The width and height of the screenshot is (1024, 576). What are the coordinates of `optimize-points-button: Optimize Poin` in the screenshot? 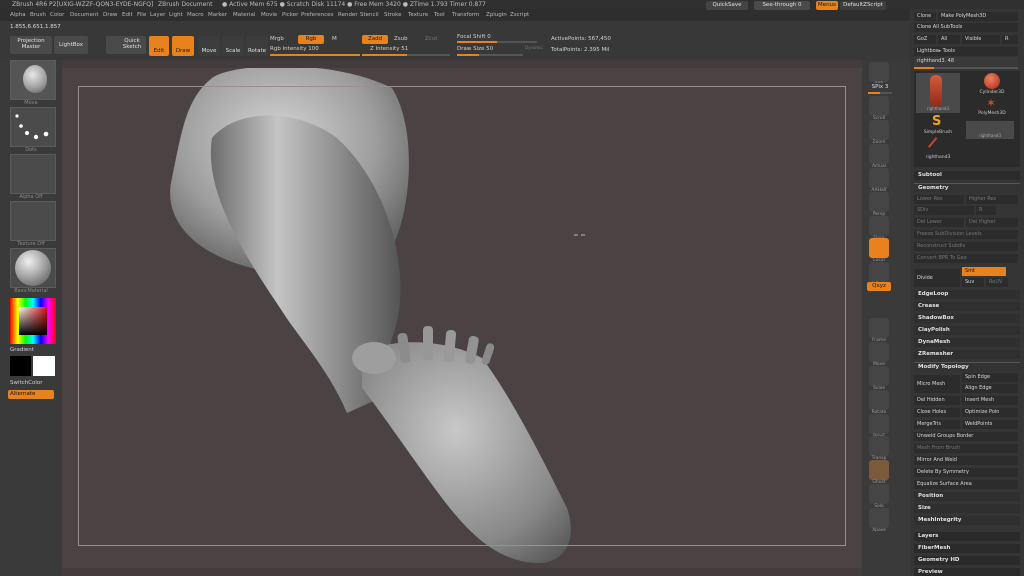 It's located at (990, 412).